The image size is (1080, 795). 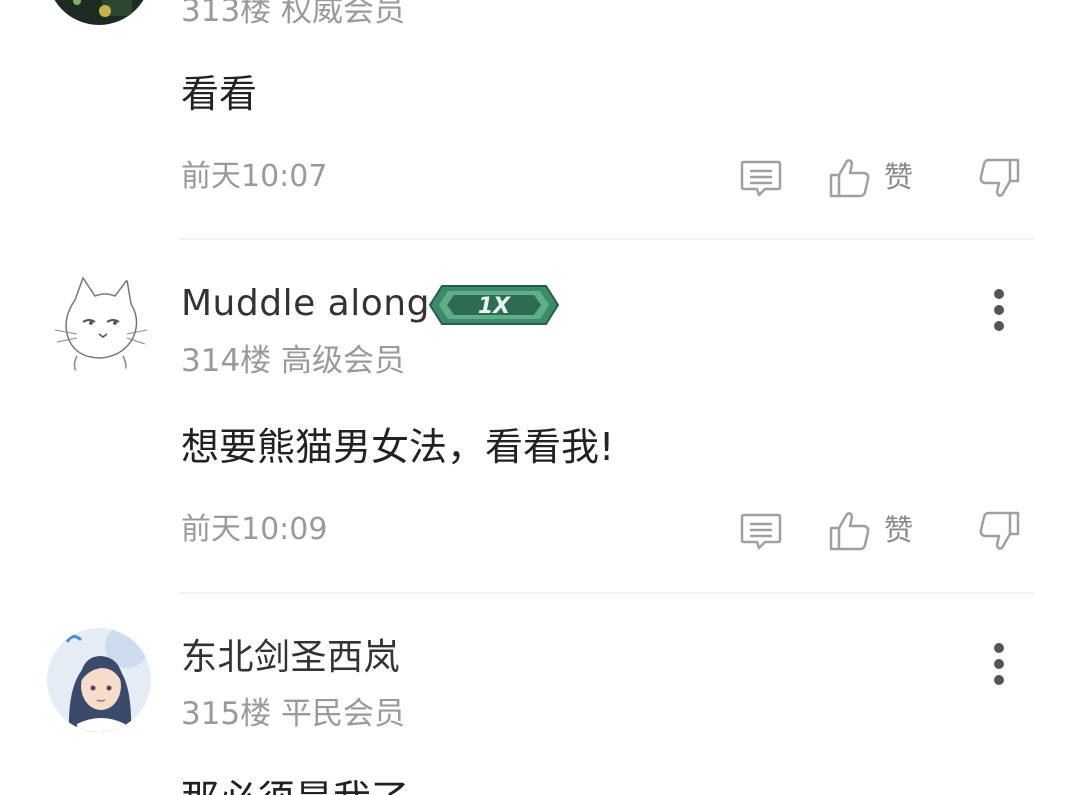 What do you see at coordinates (226, 14) in the screenshot?
I see `floor-number: 313楼` at bounding box center [226, 14].